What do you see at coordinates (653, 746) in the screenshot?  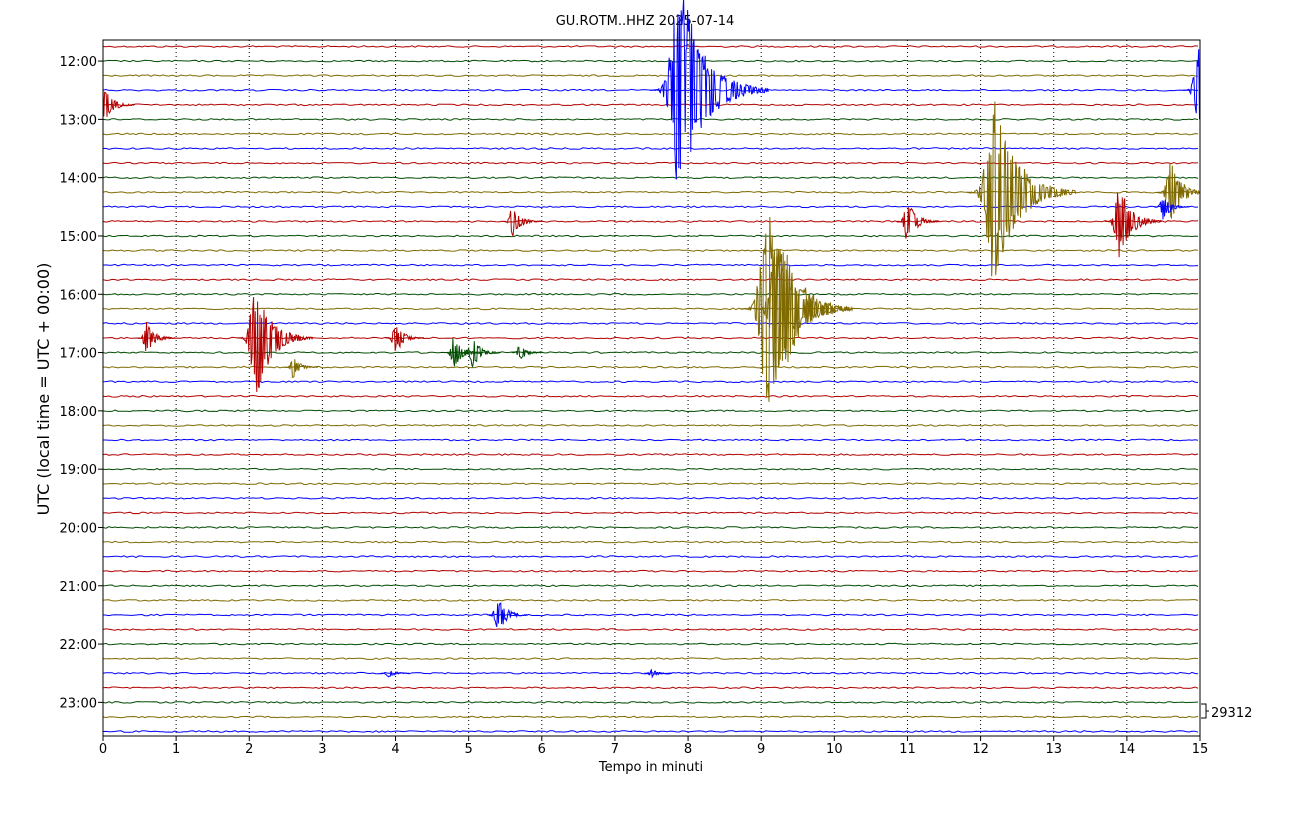 I see `x-axis-ticks: 0 1 2 3 4 5 6 7 8 9 10 11 12 13 14 15` at bounding box center [653, 746].